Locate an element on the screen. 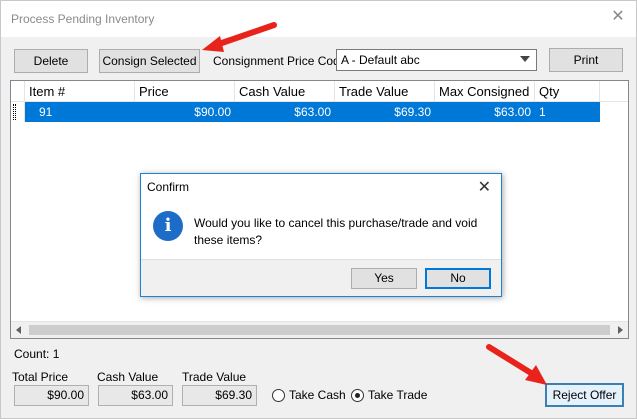  column-header-qty: Qty is located at coordinates (567, 91).